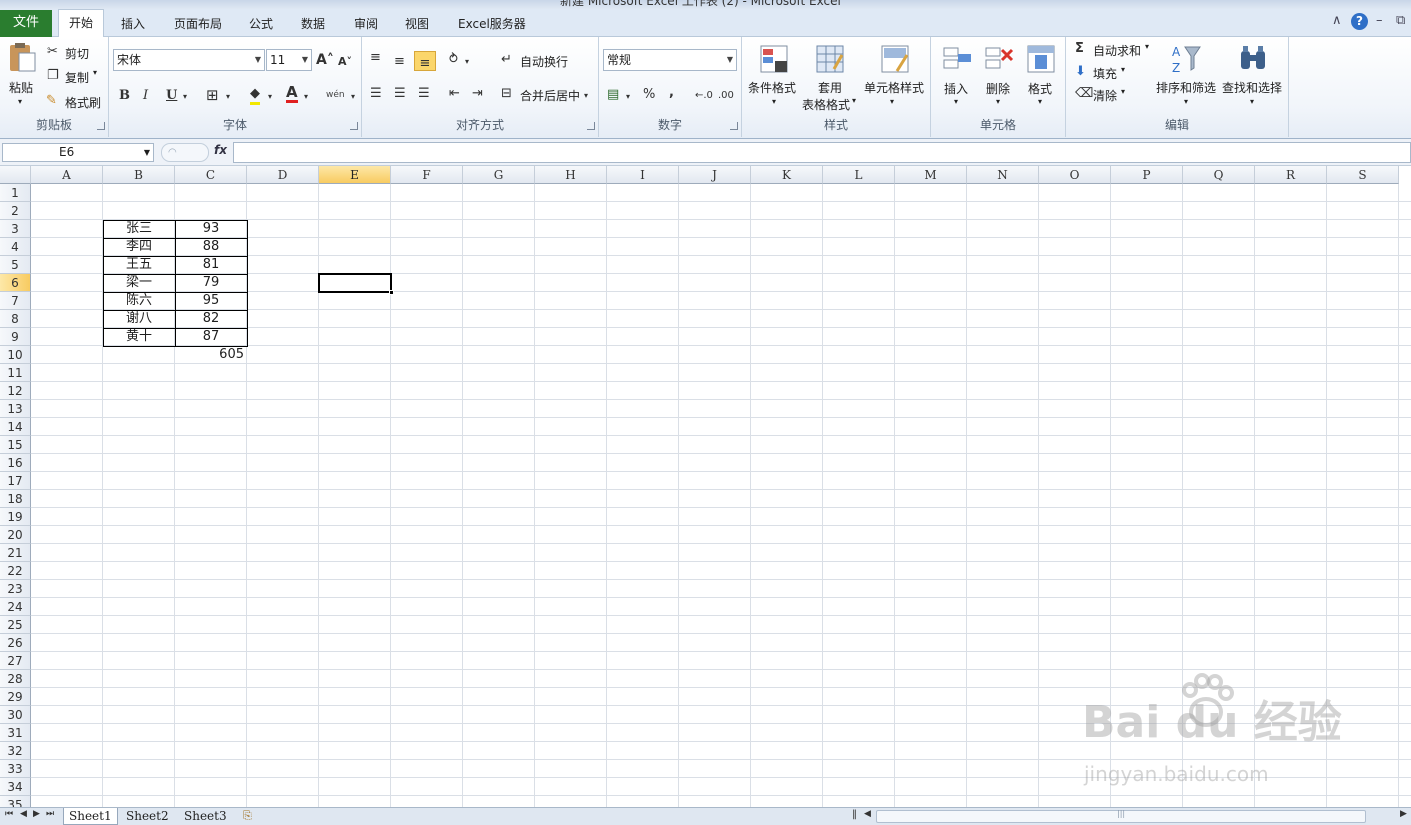 The image size is (1411, 825). Describe the element at coordinates (15, 373) in the screenshot. I see `row-header-11: 11` at that location.